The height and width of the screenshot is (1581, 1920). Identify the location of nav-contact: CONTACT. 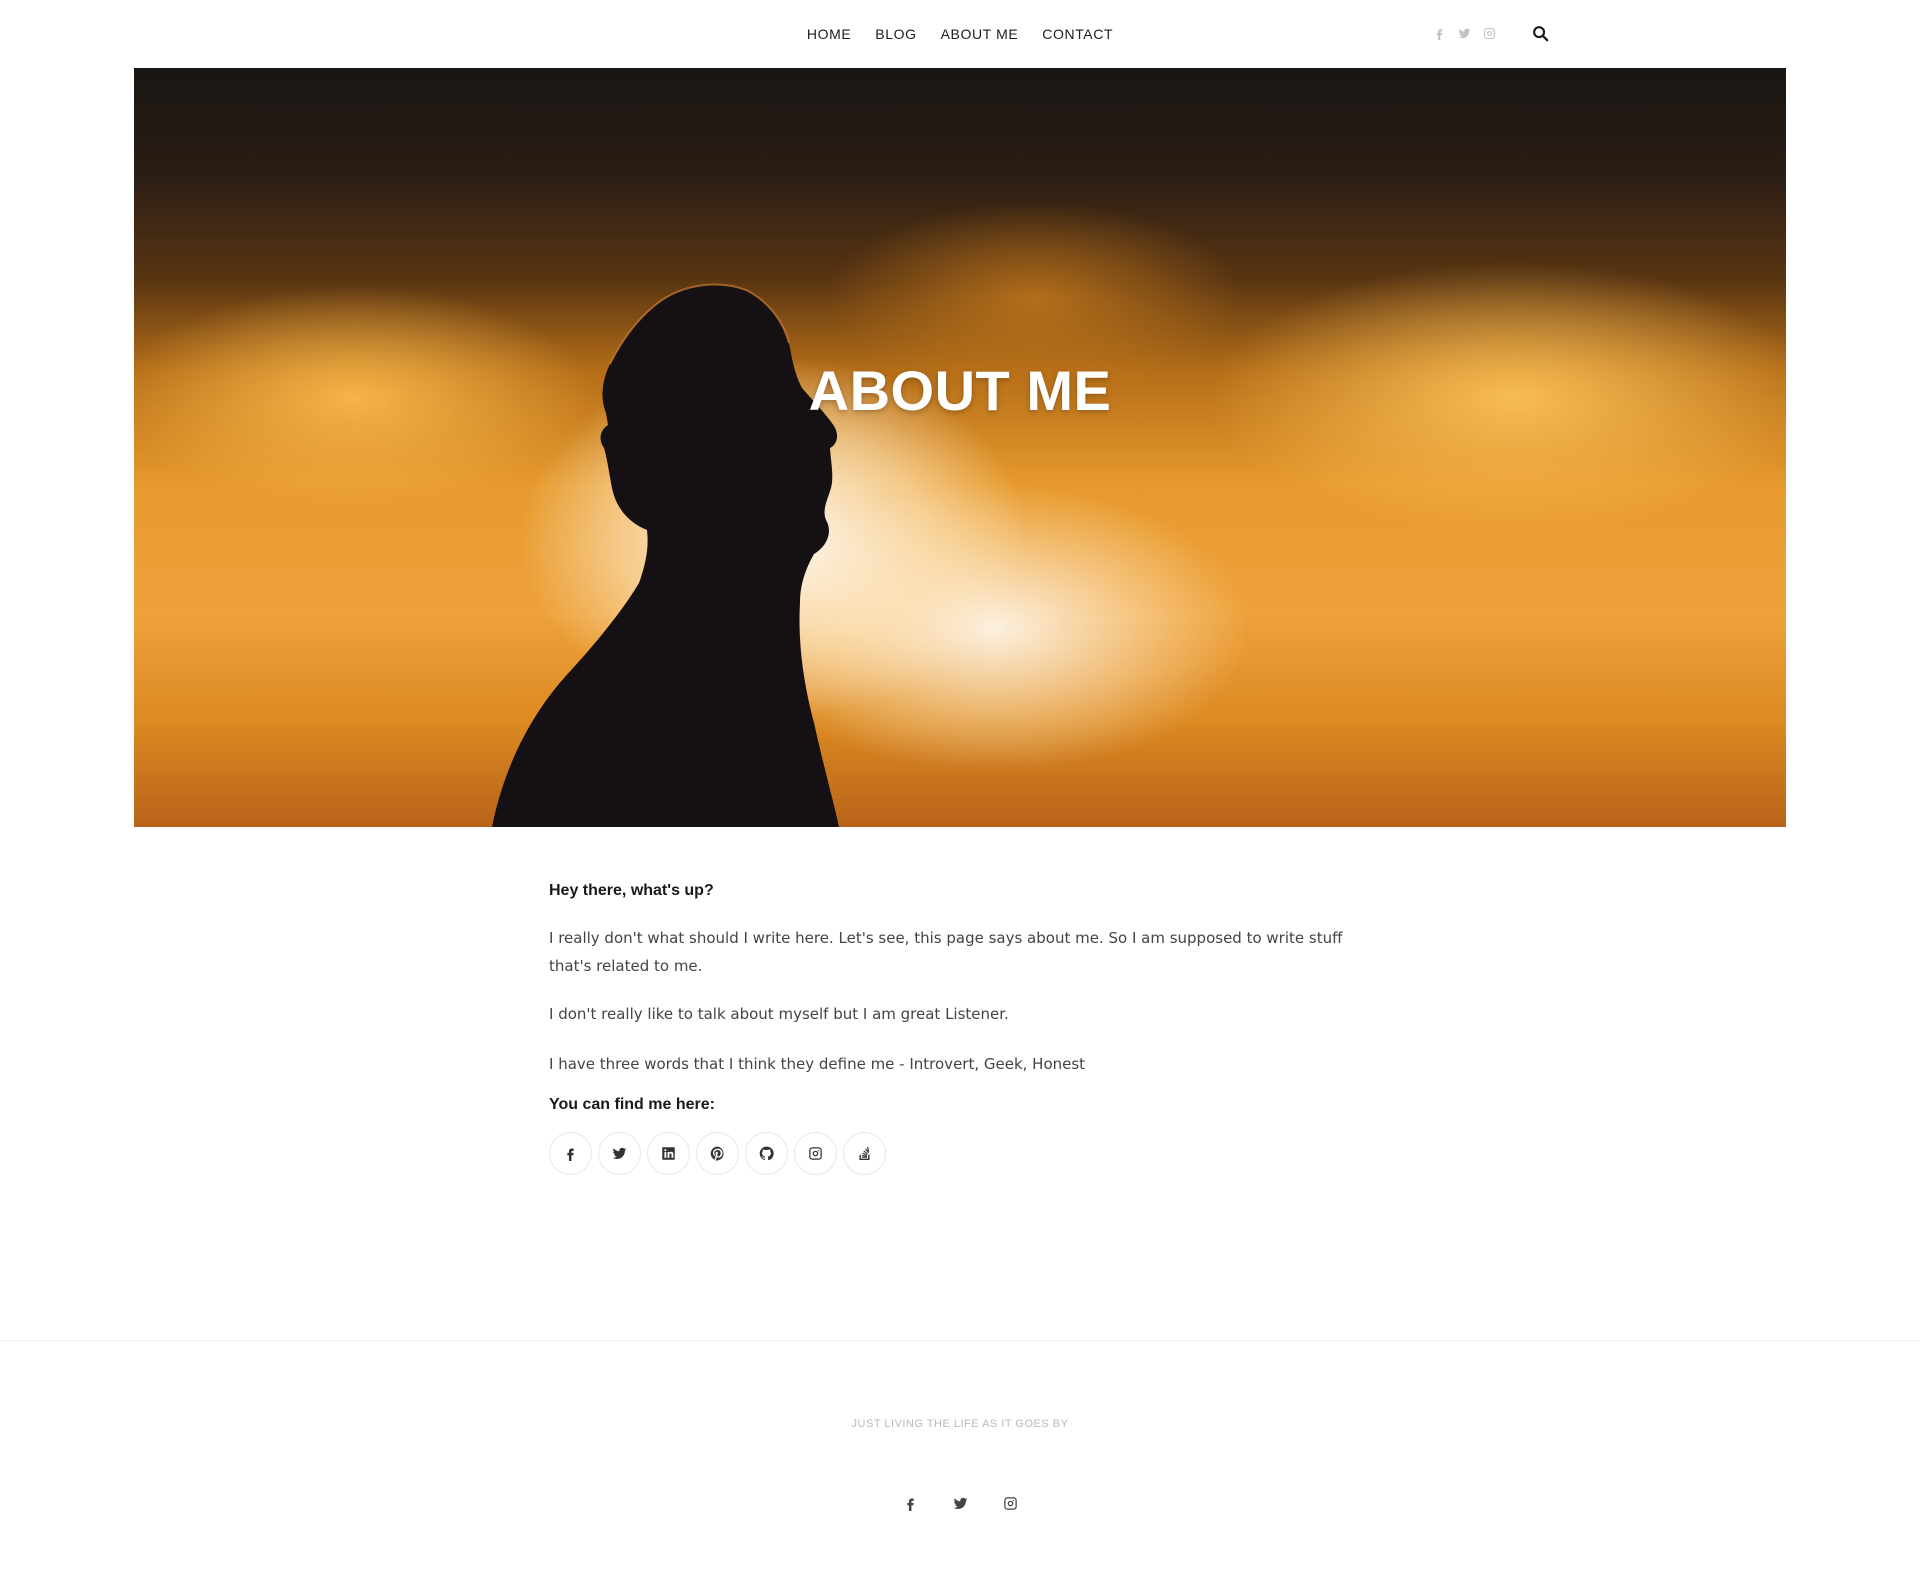
(1077, 34).